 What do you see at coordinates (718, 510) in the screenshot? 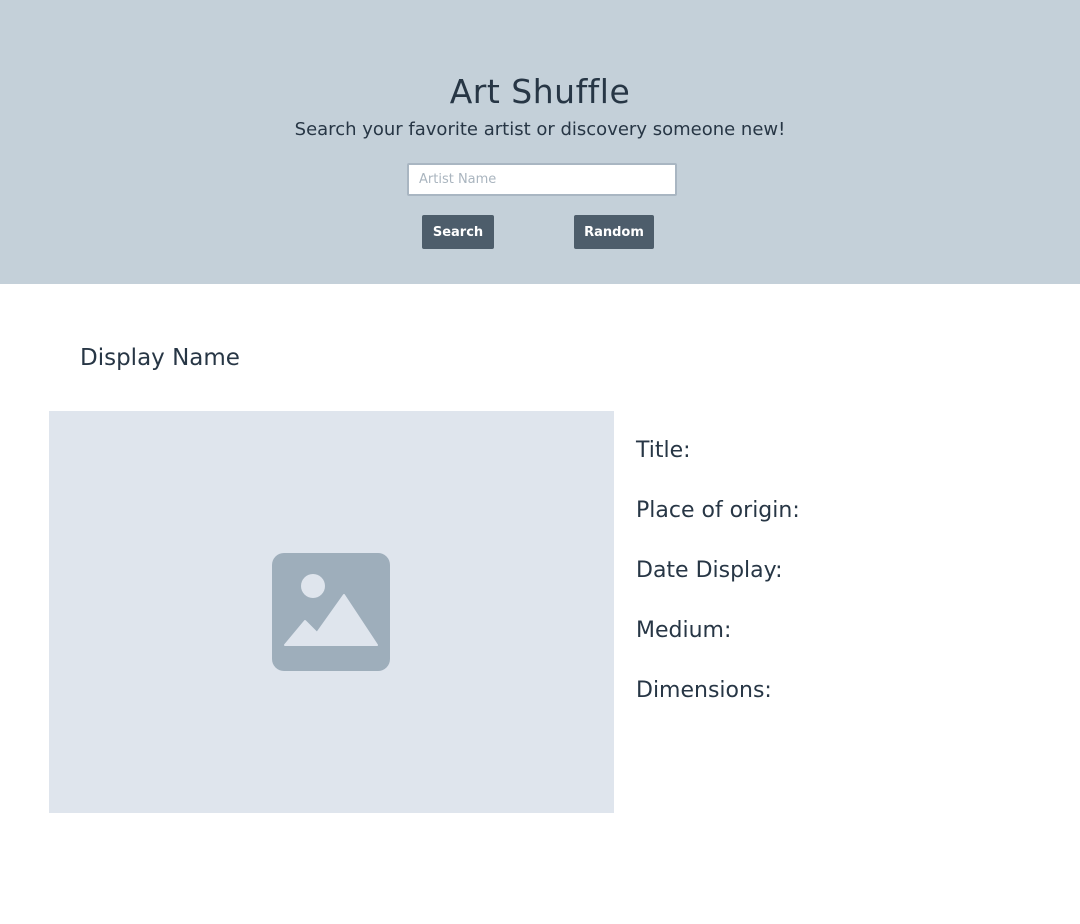
I see `place-of-origin-label: Place of origin:` at bounding box center [718, 510].